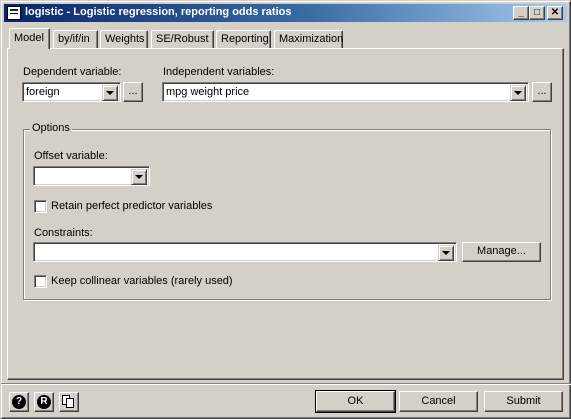 The height and width of the screenshot is (419, 571). I want to click on copy-command-icon, so click(69, 402).